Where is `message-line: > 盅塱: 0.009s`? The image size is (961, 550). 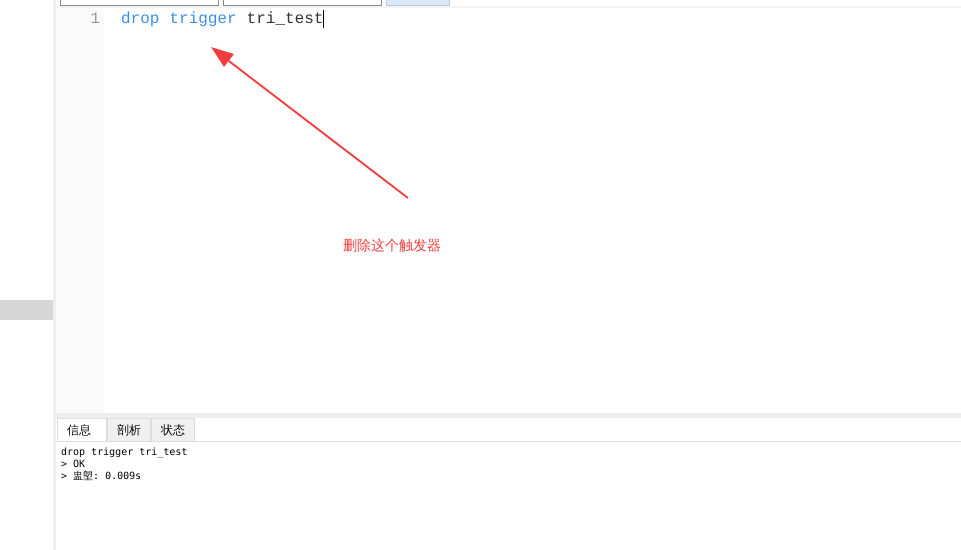
message-line: > 盅塱: 0.009s is located at coordinates (101, 477).